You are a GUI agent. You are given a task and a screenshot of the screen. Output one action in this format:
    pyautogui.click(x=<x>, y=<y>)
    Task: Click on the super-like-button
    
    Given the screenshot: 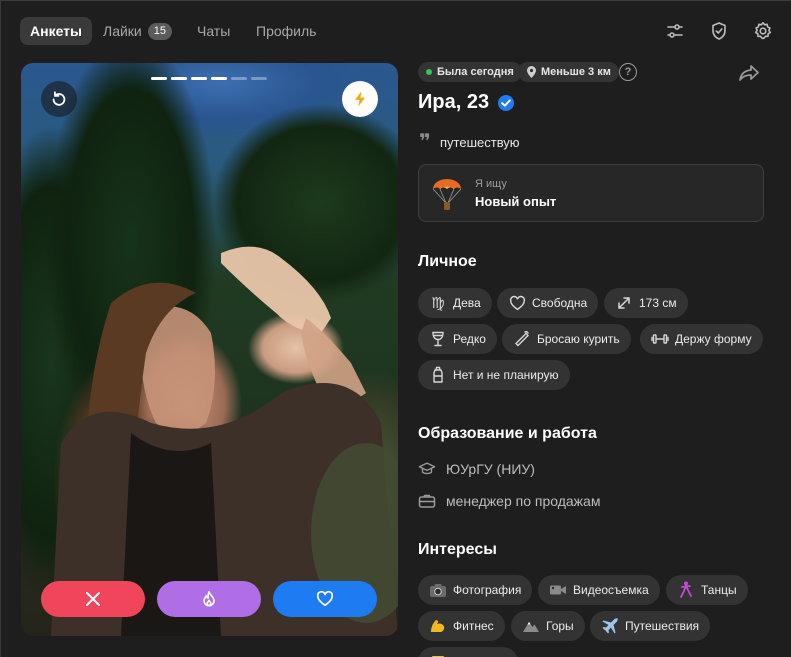 What is the action you would take?
    pyautogui.click(x=209, y=599)
    